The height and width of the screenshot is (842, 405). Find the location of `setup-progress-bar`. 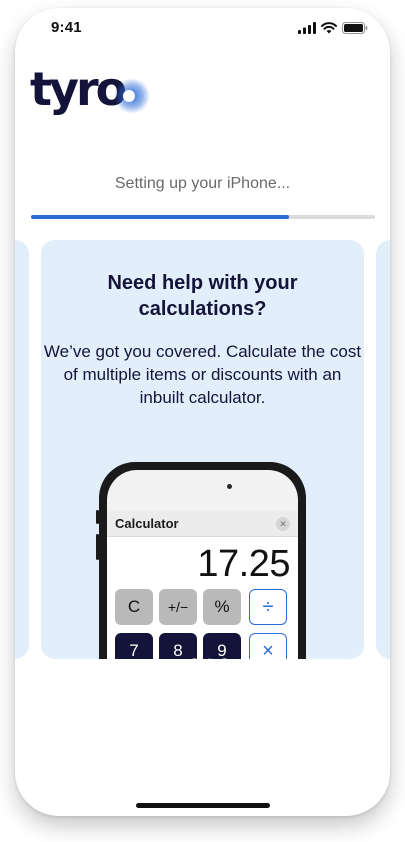

setup-progress-bar is located at coordinates (203, 217).